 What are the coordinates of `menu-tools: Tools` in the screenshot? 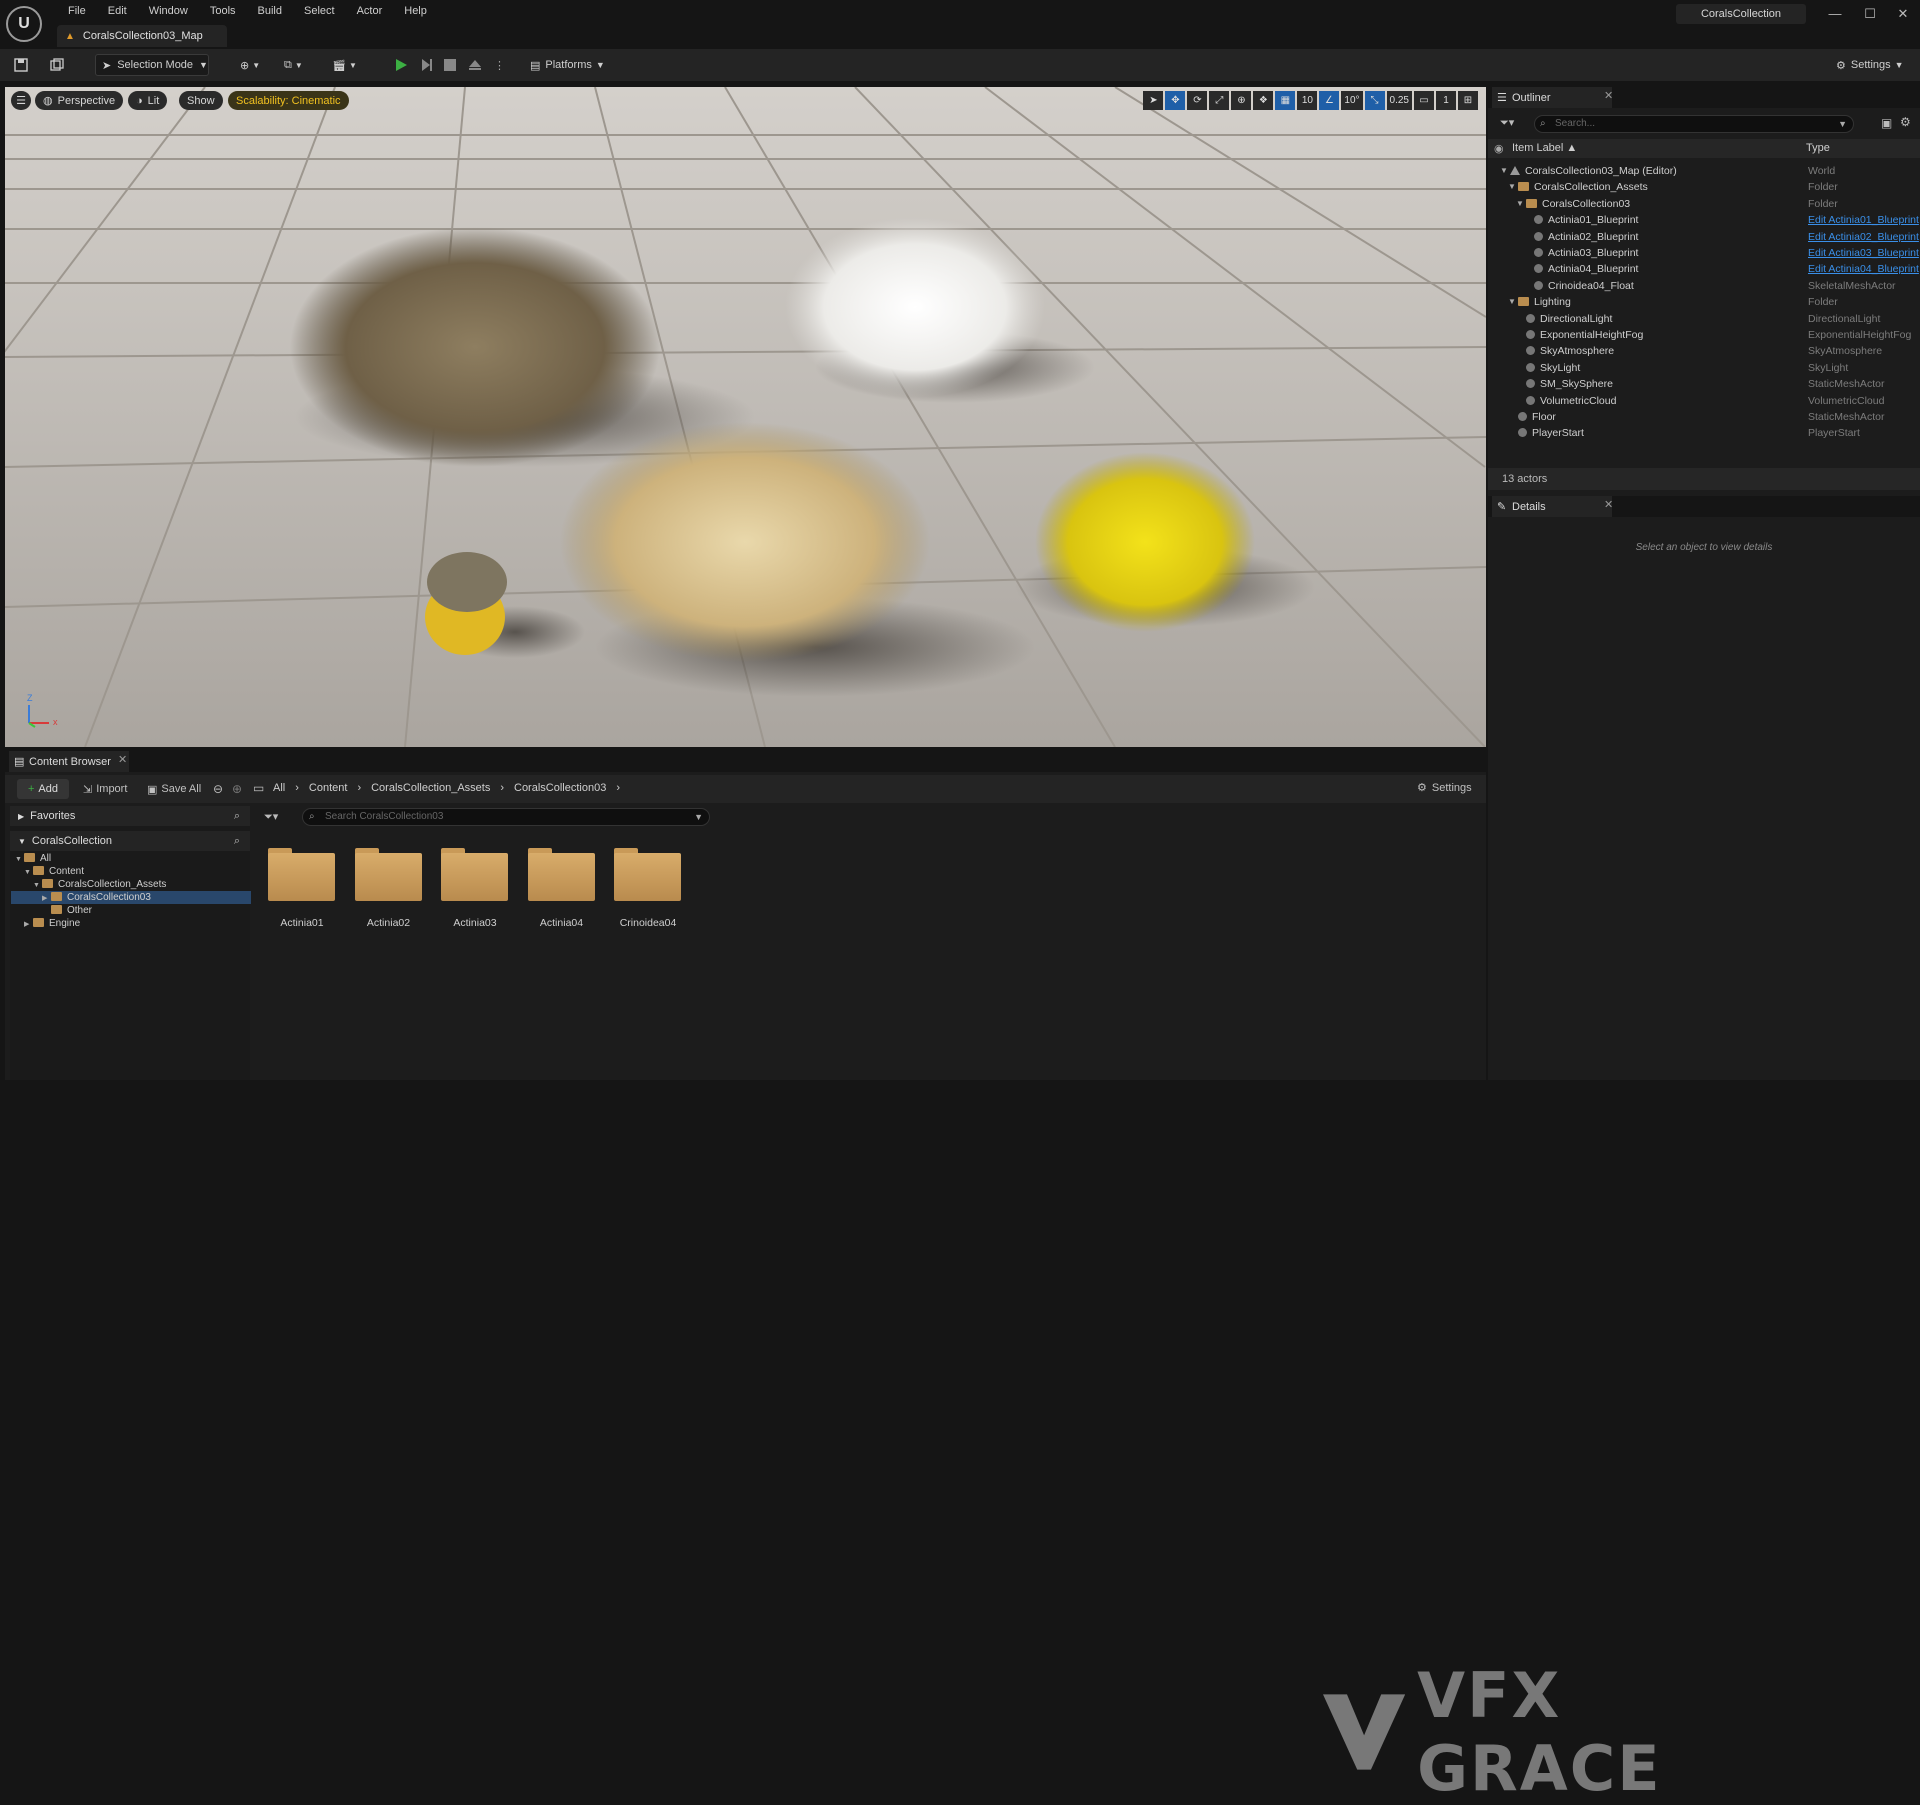 It's located at (223, 11).